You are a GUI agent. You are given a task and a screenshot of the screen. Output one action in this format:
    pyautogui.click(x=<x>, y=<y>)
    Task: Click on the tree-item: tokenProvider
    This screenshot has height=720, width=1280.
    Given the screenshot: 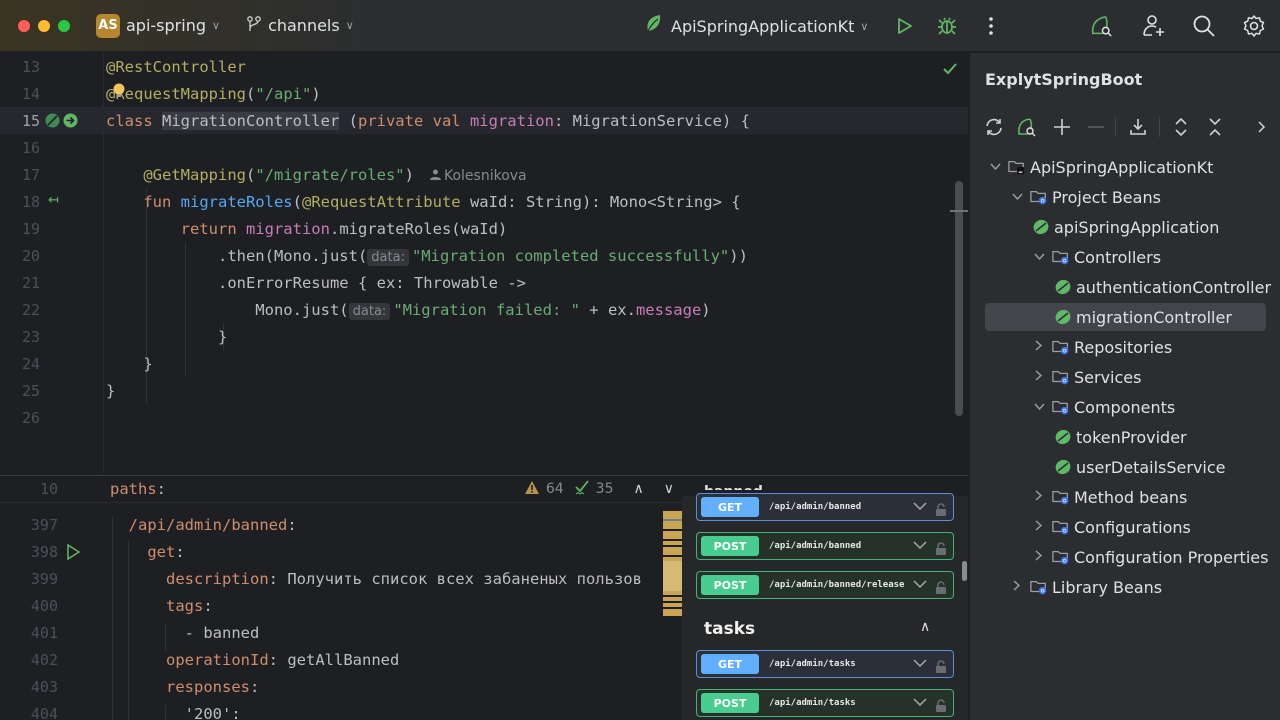 What is the action you would take?
    pyautogui.click(x=1120, y=437)
    